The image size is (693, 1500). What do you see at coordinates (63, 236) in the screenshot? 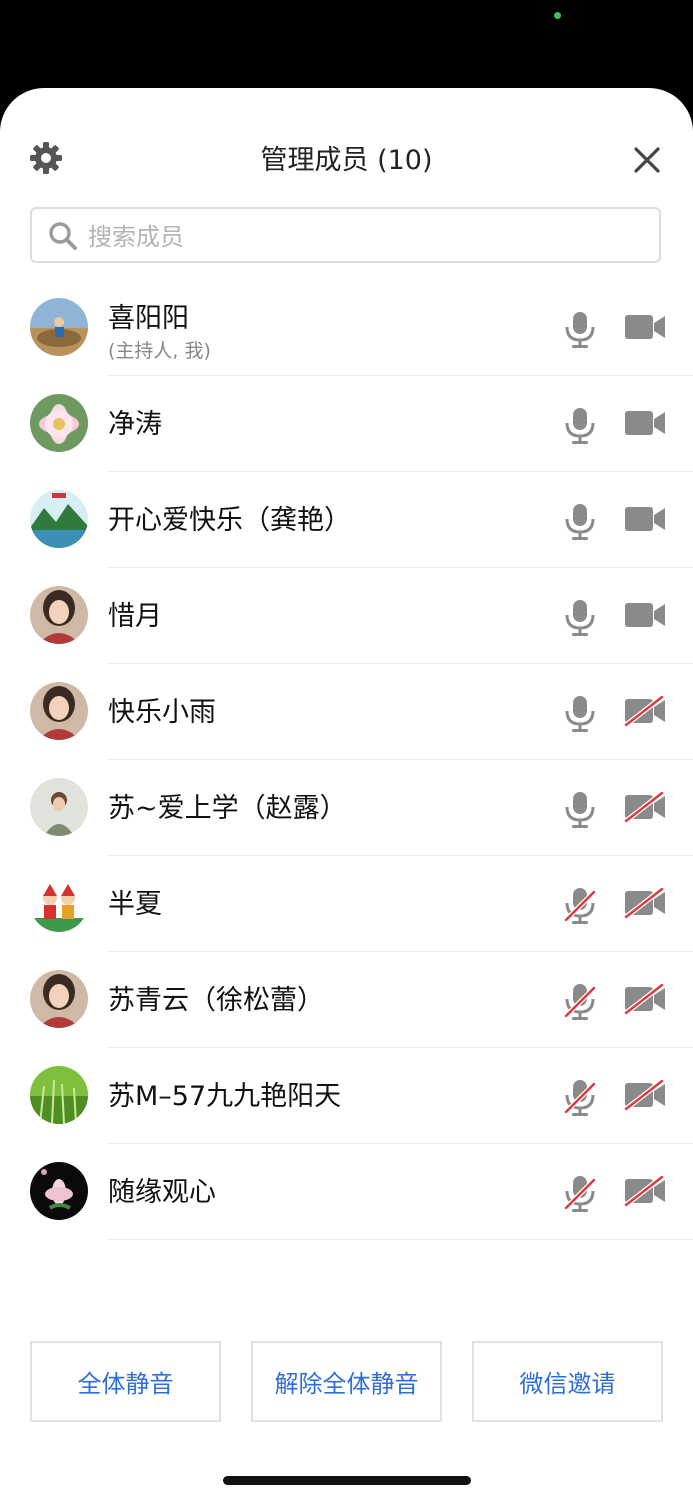
I see `search-icon` at bounding box center [63, 236].